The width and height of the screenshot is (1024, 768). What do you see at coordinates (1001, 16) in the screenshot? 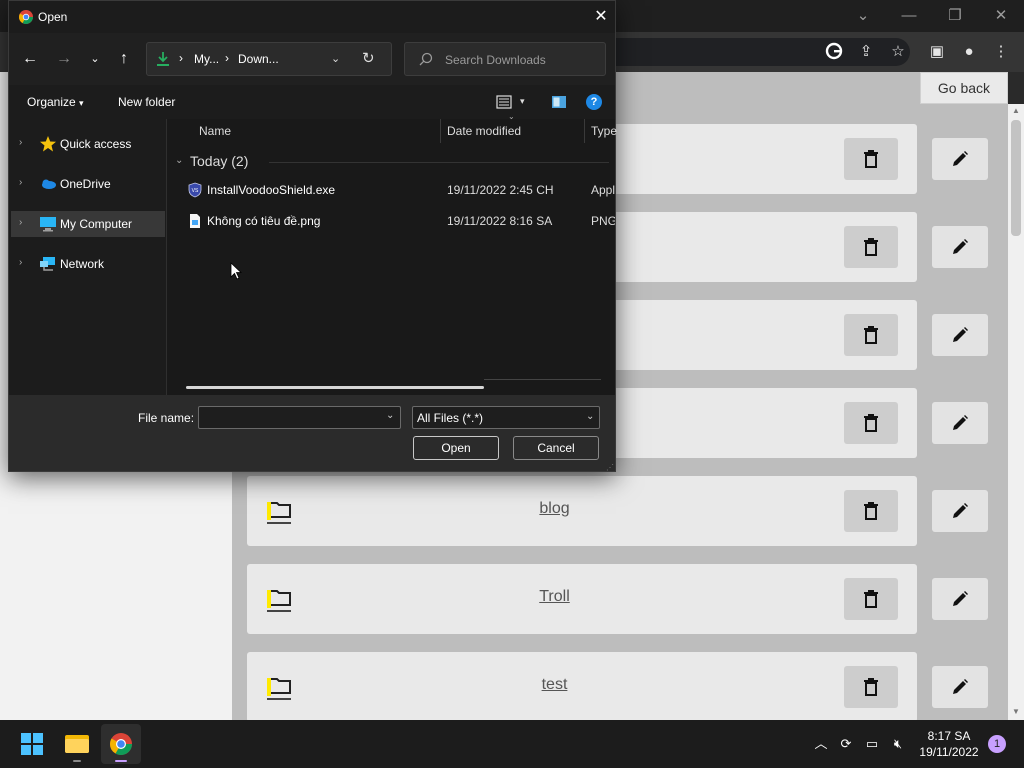
I see `close-browser-button: ✕` at bounding box center [1001, 16].